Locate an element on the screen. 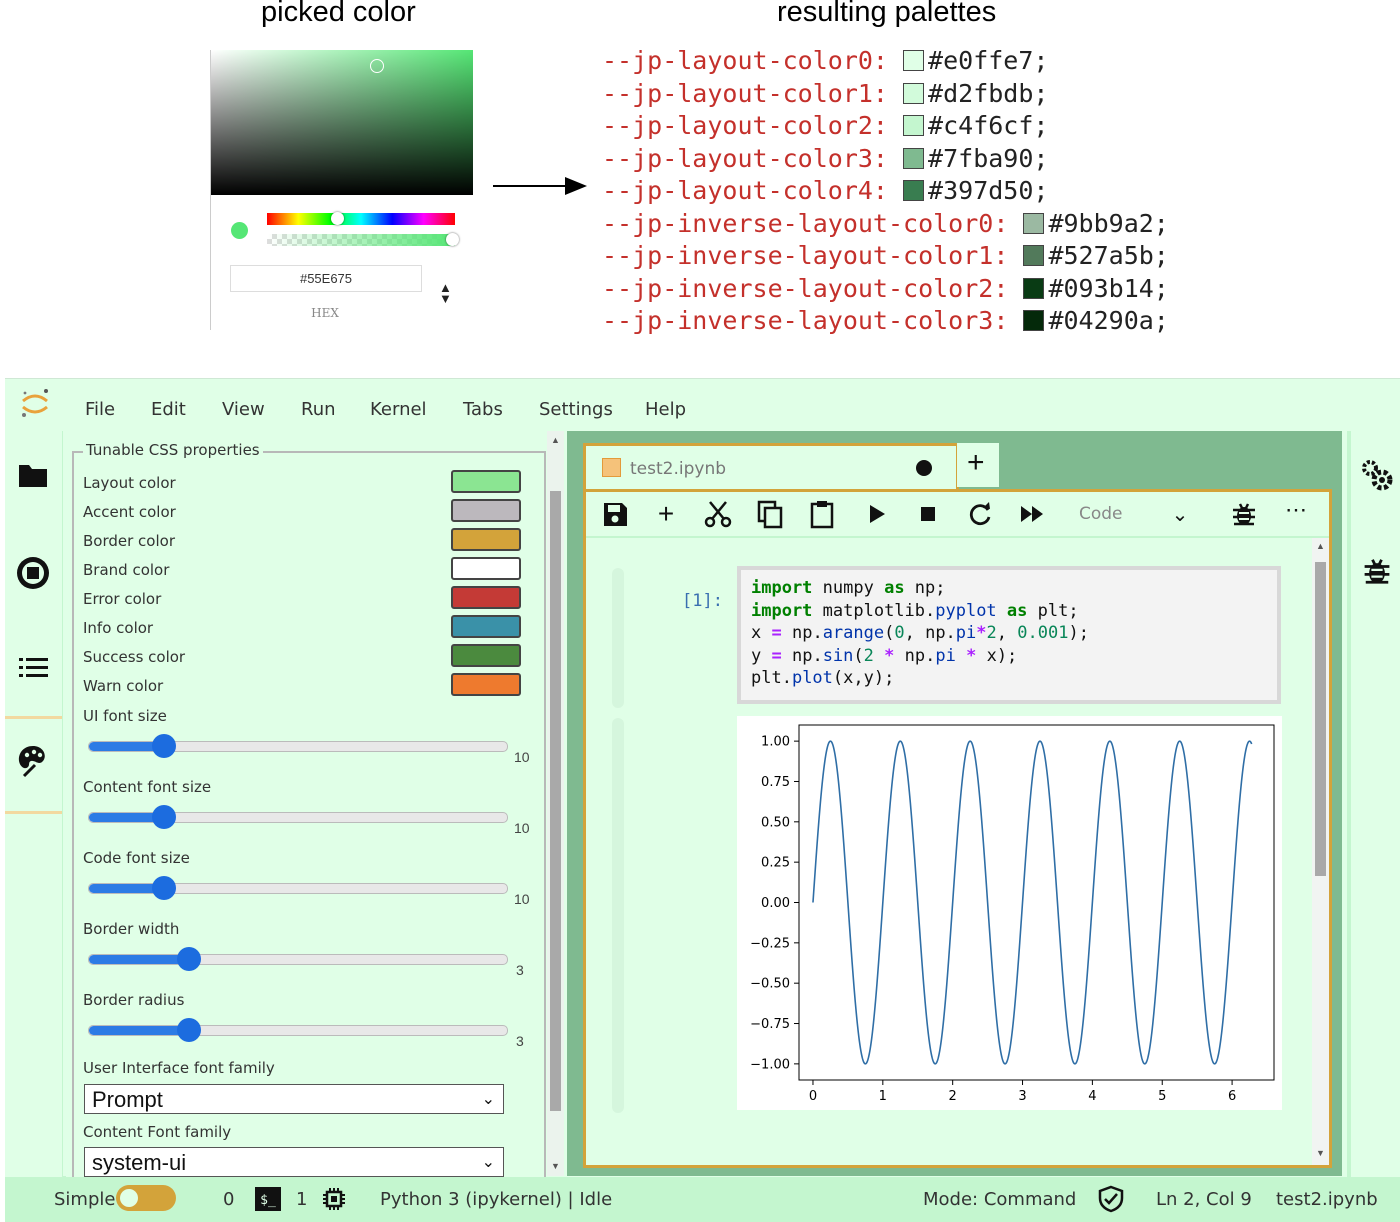  unsaved-dot-icon is located at coordinates (924, 468).